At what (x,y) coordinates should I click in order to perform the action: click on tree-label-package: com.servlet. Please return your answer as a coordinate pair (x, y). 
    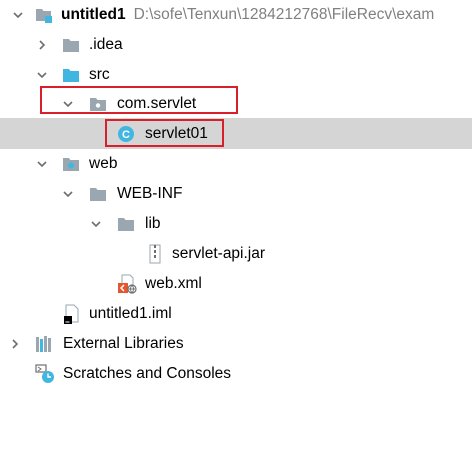
    Looking at the image, I should click on (157, 103).